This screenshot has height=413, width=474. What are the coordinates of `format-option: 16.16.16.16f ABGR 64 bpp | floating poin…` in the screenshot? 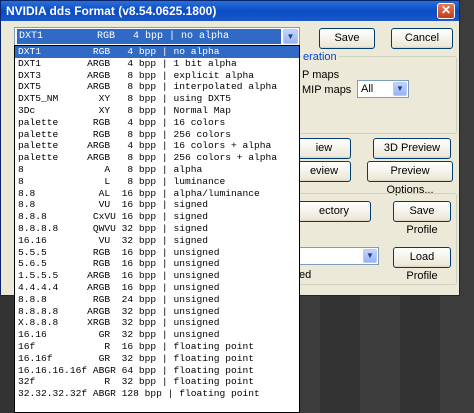 It's located at (157, 371).